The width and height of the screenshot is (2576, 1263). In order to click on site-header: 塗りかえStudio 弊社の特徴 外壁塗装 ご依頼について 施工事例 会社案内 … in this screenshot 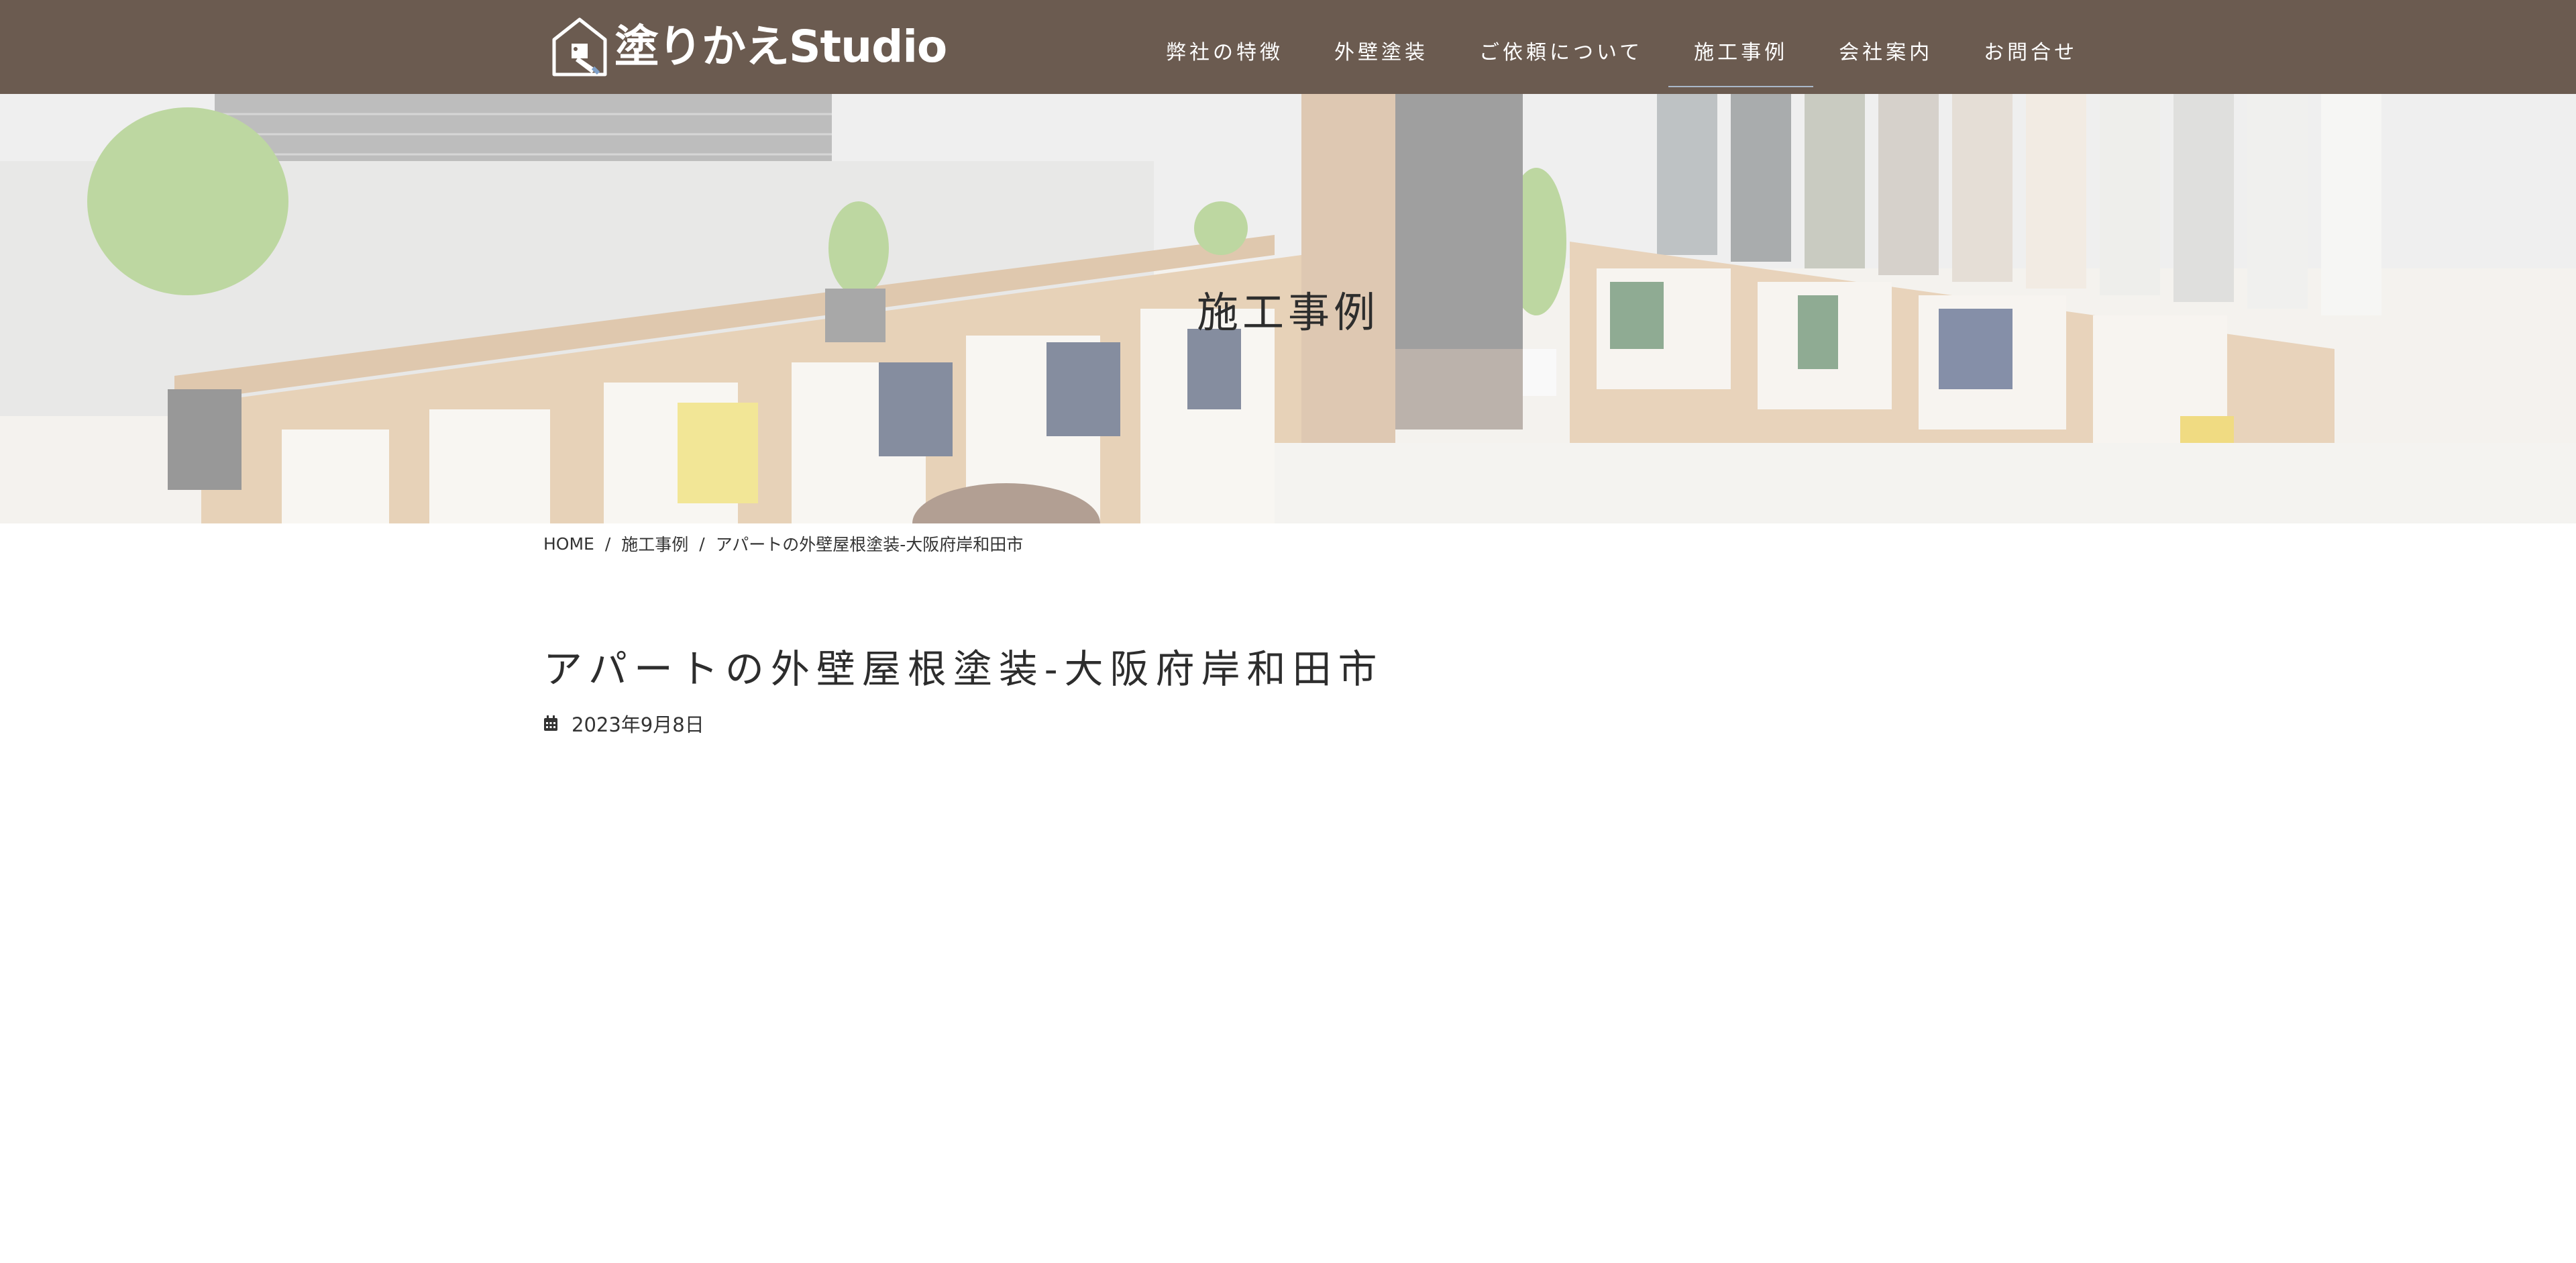, I will do `click(1288, 47)`.